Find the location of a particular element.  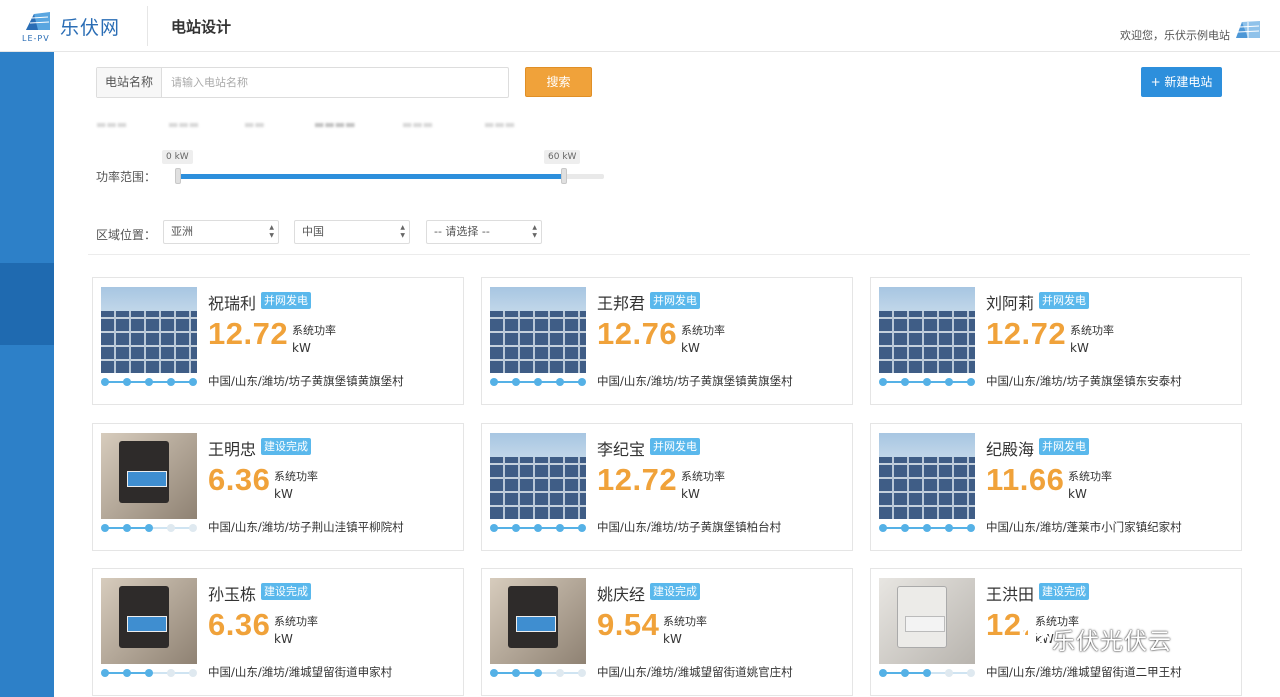

station-card: 李纪宝 并网发电 12.72 系统功率 kW 中国/山东/潍坊/坊子黄旗堡镇柏台村 is located at coordinates (667, 487).